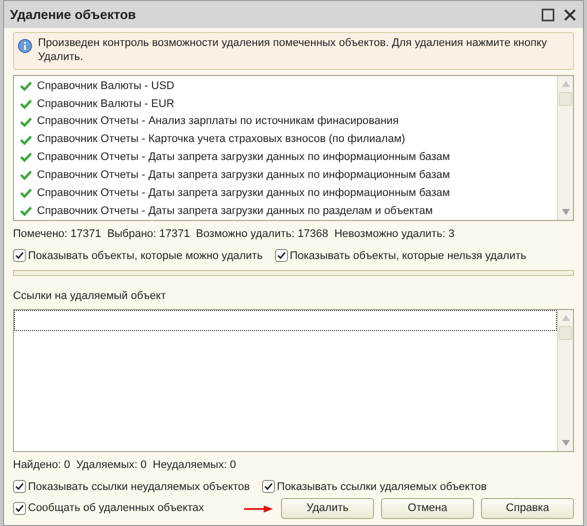  I want to click on checkbox-label: Показывать объекты, которые нельзя удалить, so click(408, 256).